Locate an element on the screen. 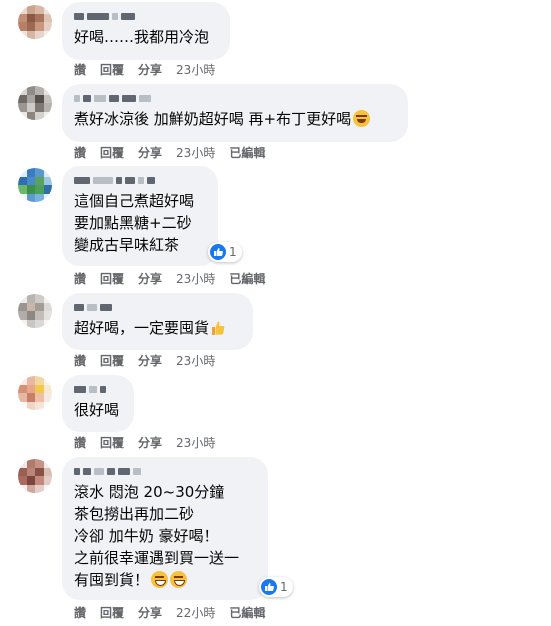 This screenshot has height=626, width=551. comment-bubble: 超好喝，一定要囤貨 is located at coordinates (157, 321).